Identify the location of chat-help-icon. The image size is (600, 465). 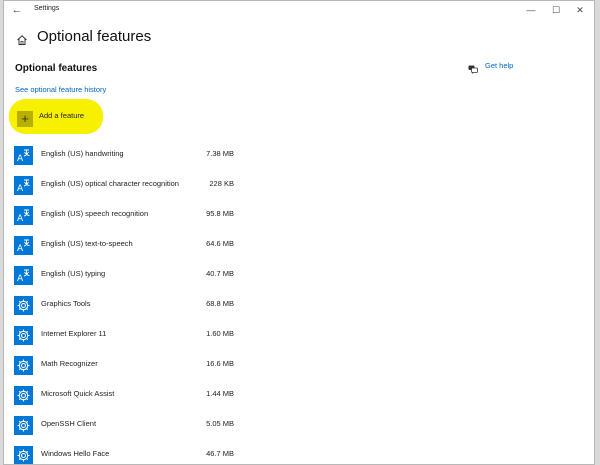
(473, 67).